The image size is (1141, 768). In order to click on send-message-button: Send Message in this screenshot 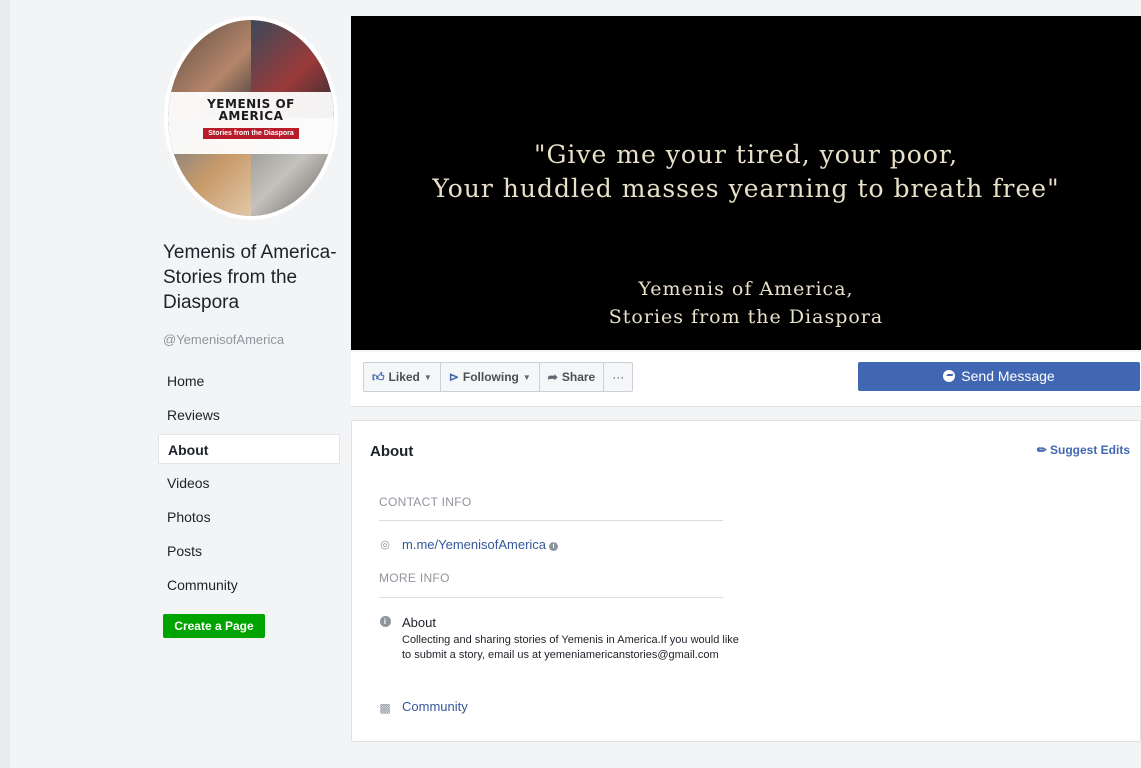, I will do `click(999, 376)`.